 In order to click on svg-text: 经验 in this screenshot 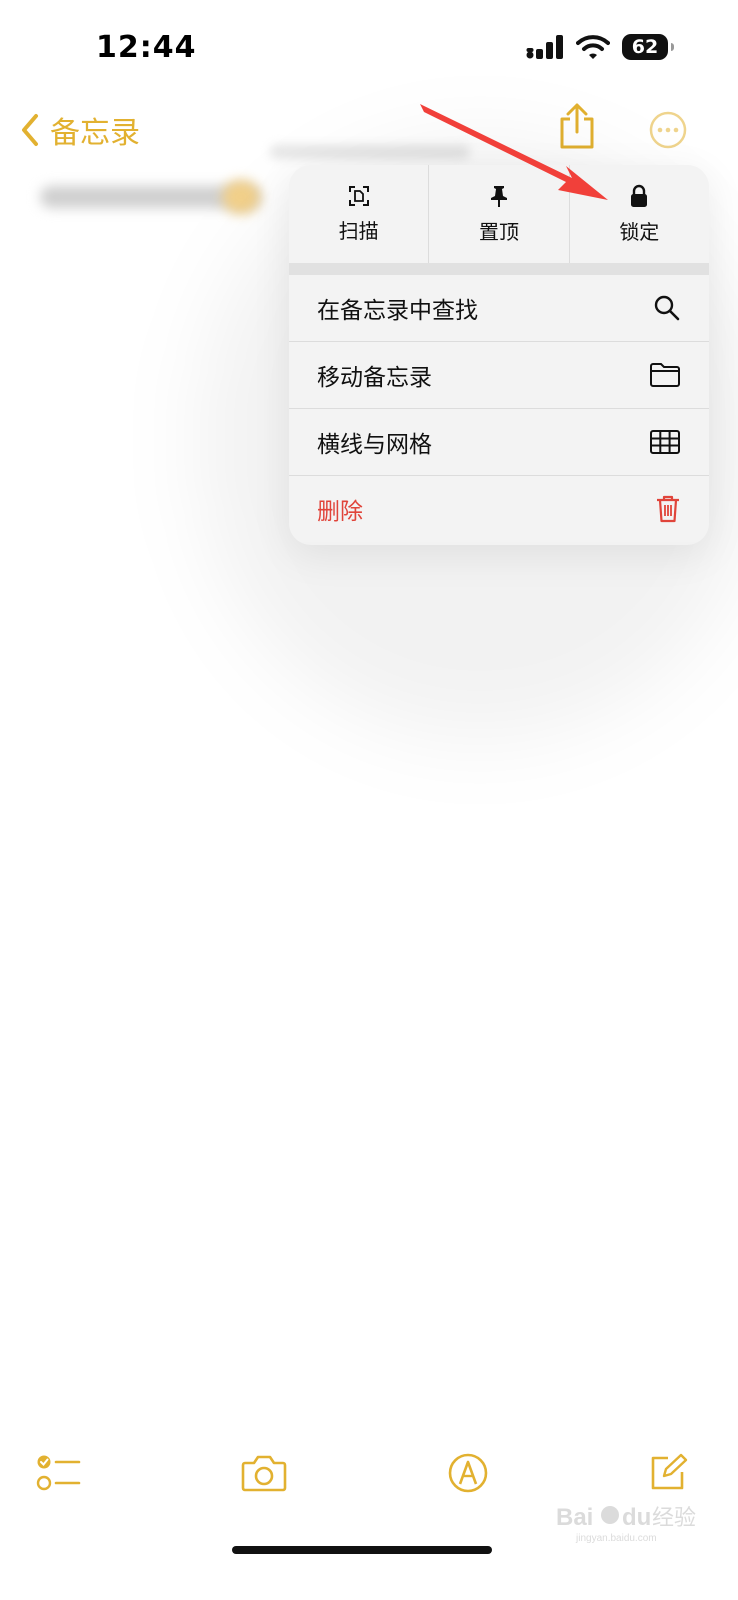, I will do `click(674, 1518)`.